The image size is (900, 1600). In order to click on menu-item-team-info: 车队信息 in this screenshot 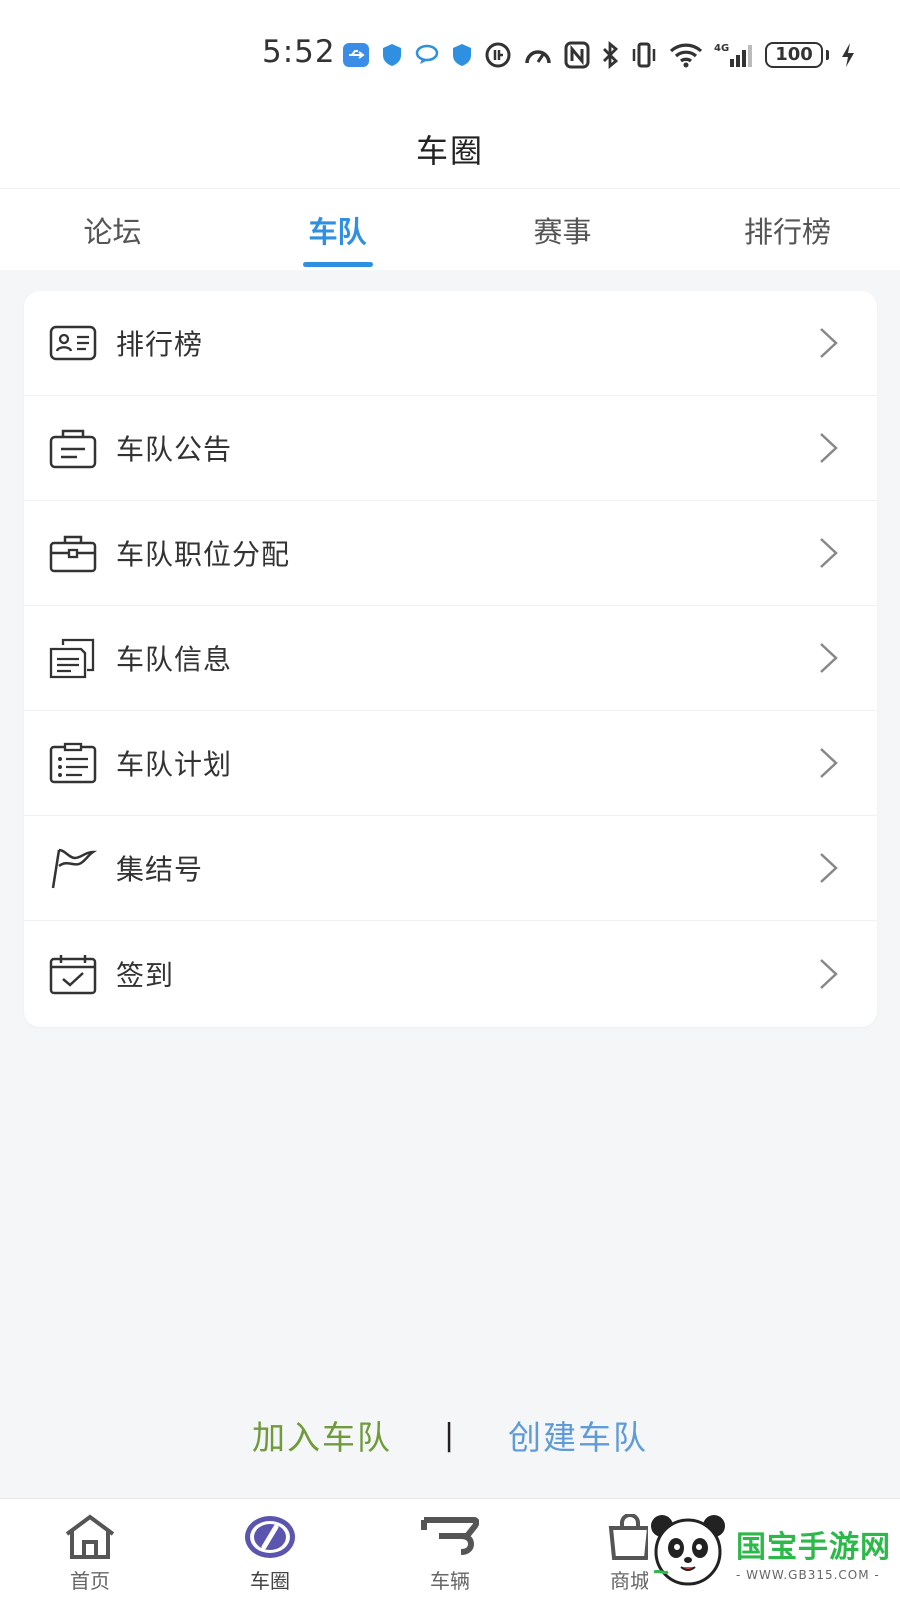, I will do `click(450, 658)`.